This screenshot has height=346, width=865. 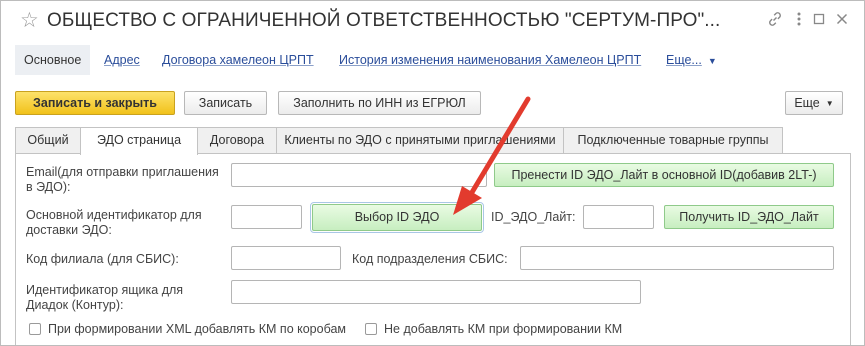 I want to click on email-label-line2: в ЭДО):, so click(x=48, y=187).